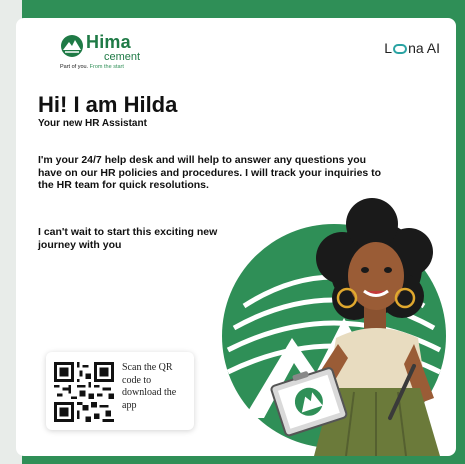 This screenshot has height=464, width=465. I want to click on leena-ai-logo: Lna AI, so click(412, 48).